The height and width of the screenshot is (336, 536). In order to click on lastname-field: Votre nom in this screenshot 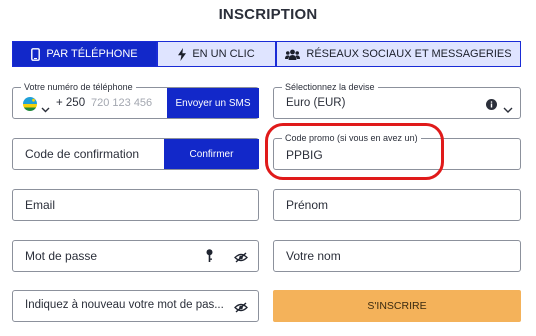, I will do `click(397, 256)`.